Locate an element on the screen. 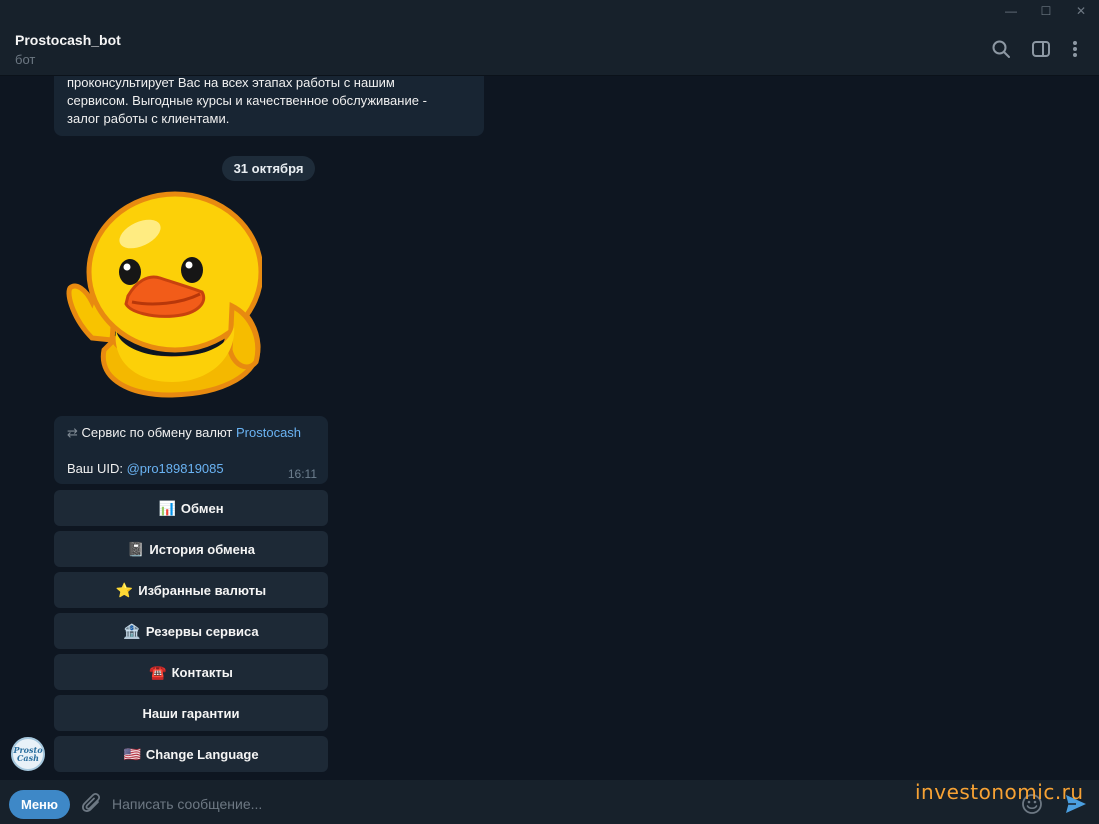 This screenshot has width=1099, height=824. menu-button: Меню is located at coordinates (39, 804).